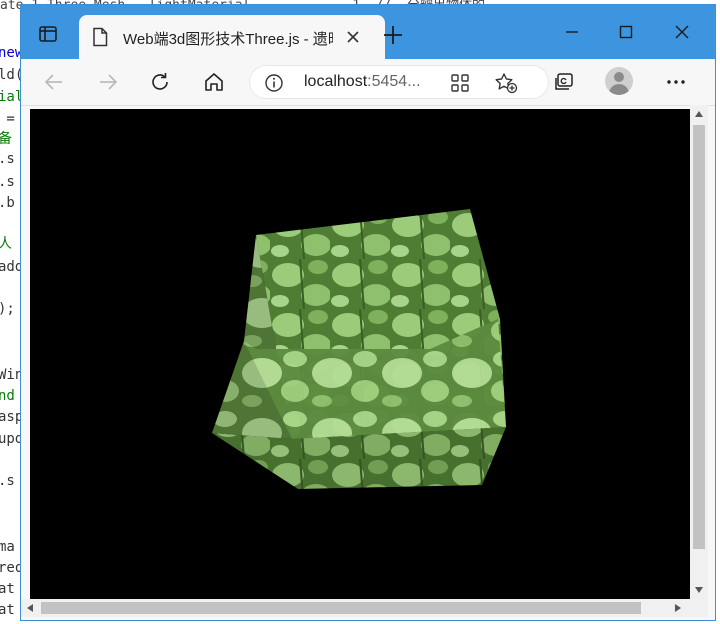  What do you see at coordinates (564, 82) in the screenshot?
I see `collections-icon` at bounding box center [564, 82].